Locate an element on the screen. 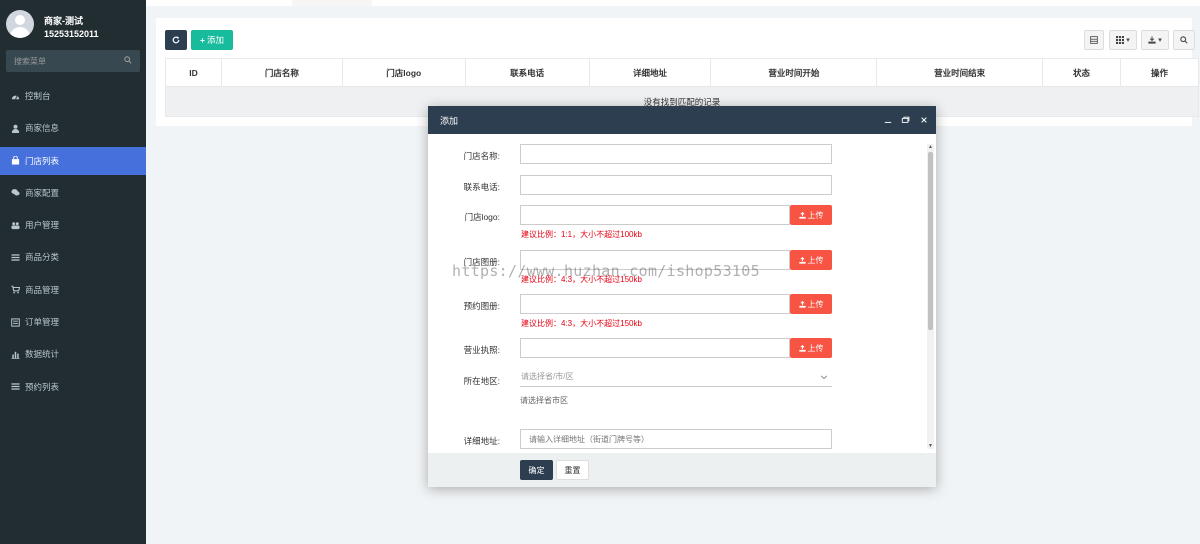 The image size is (1200, 544). refresh-button is located at coordinates (176, 40).